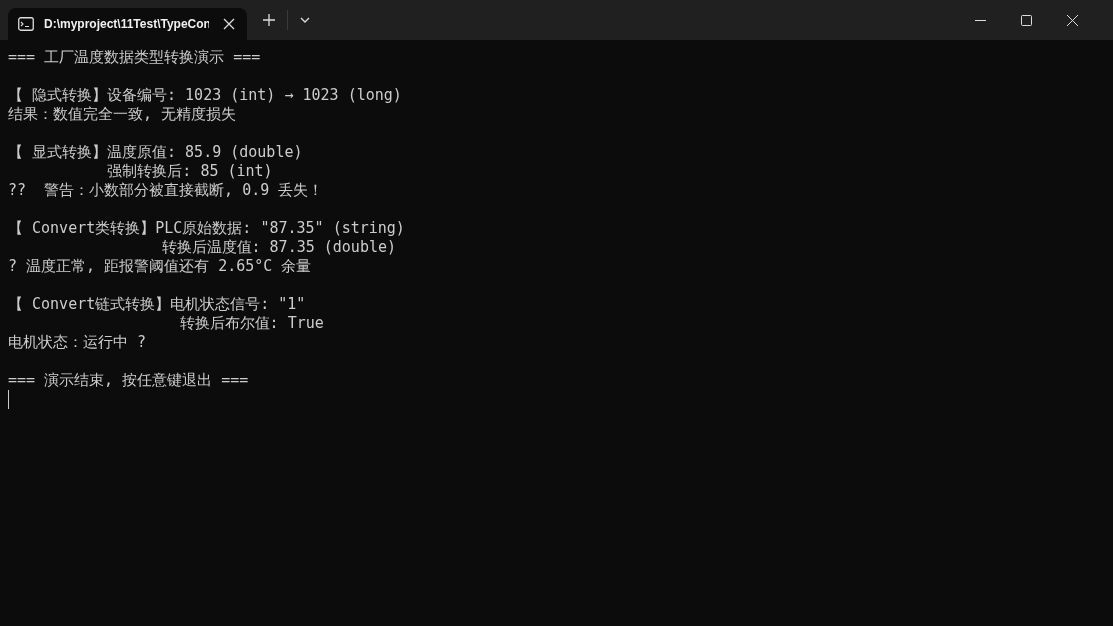 The height and width of the screenshot is (626, 1113). I want to click on console-line: 转换后温度值: 87.35 (double), so click(278, 247).